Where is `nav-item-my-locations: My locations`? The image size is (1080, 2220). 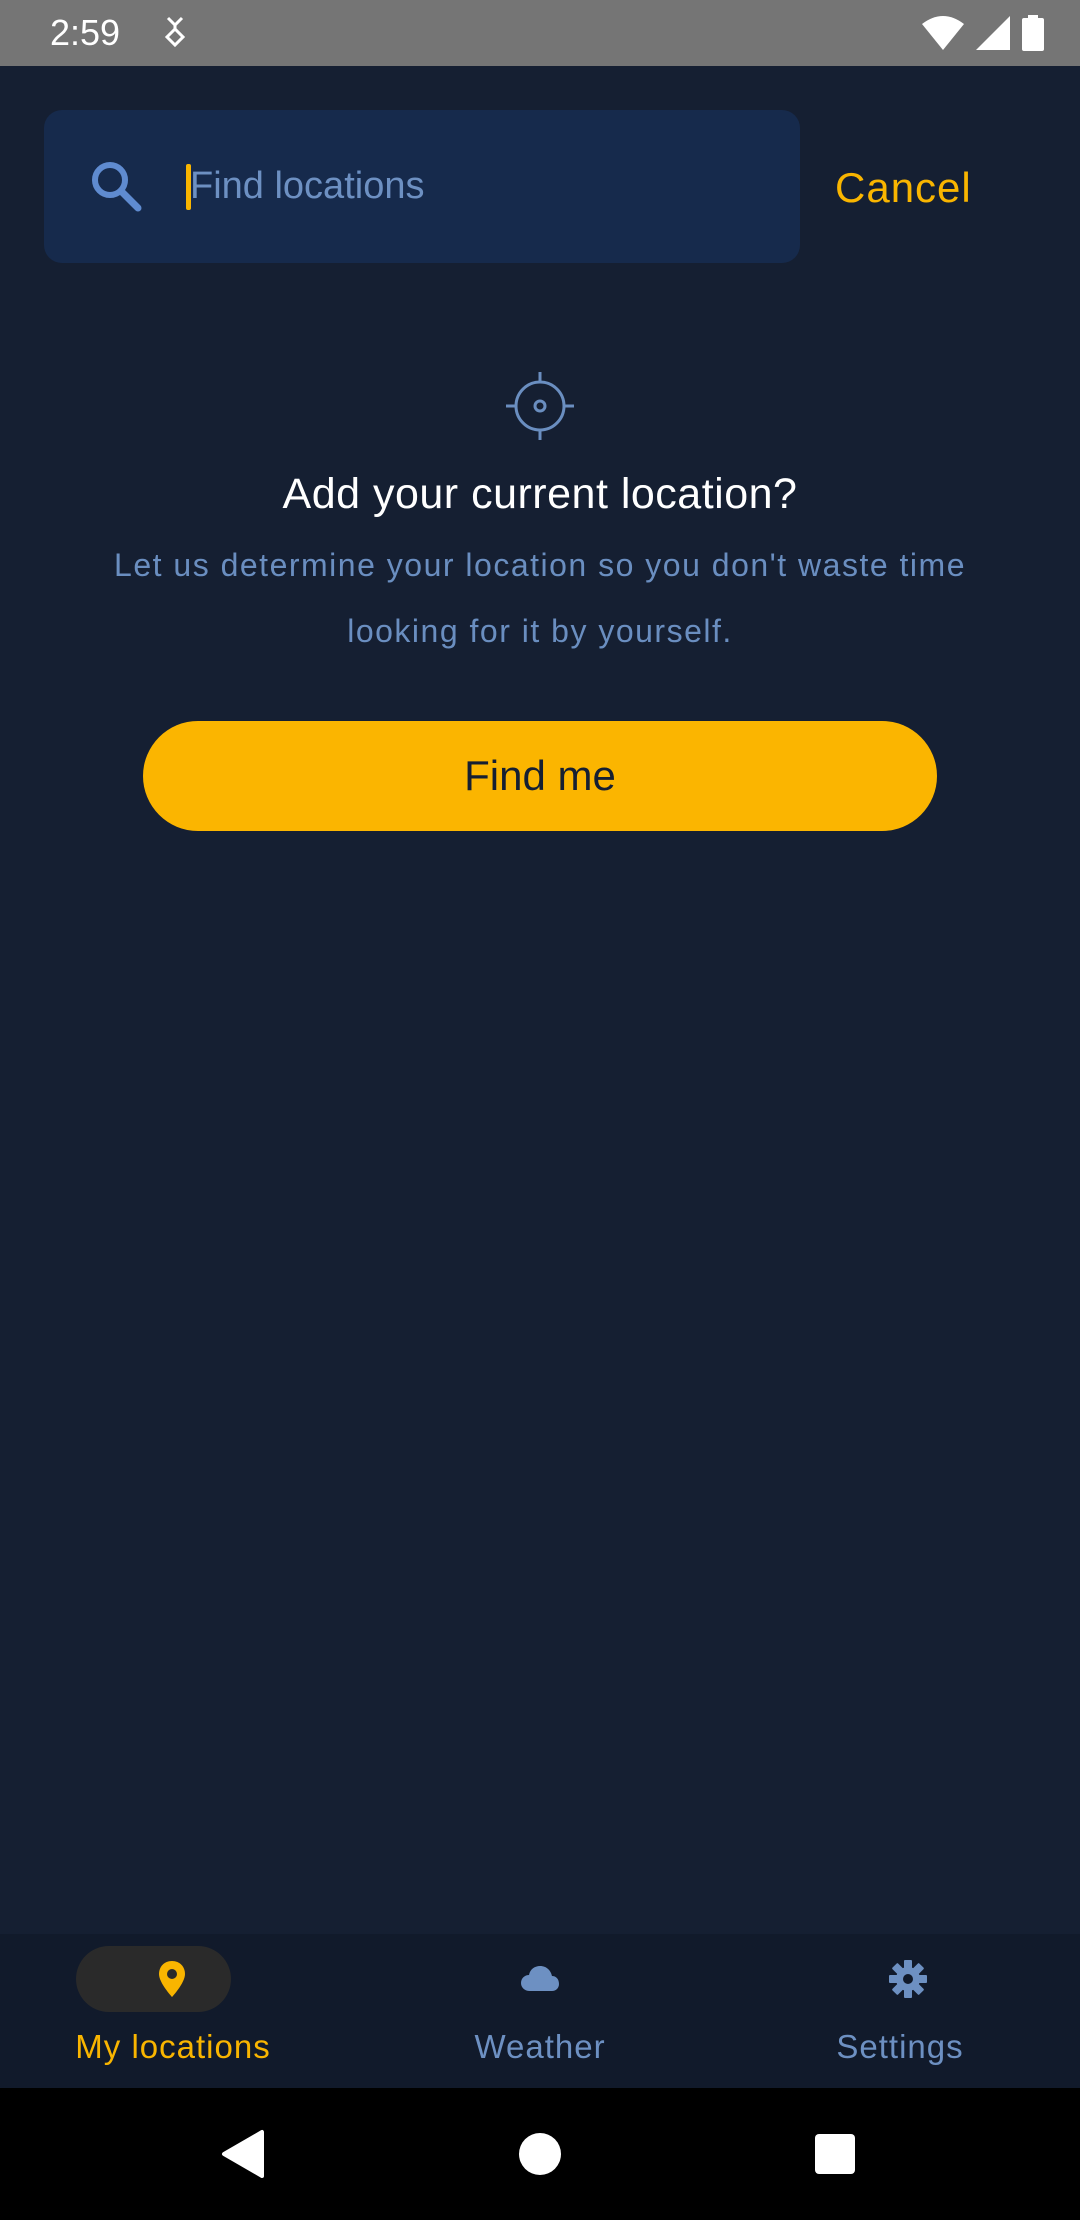
nav-item-my-locations: My locations is located at coordinates (180, 2011).